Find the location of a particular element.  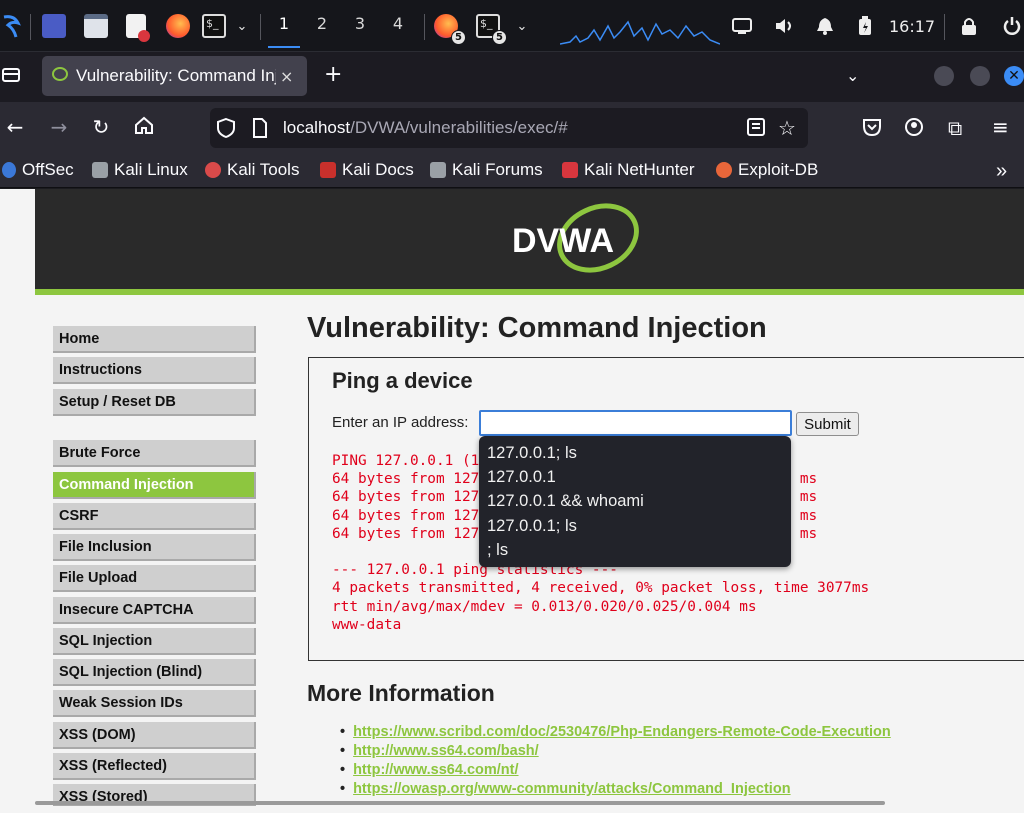

bookmark-kali-nethunter: Kali NetHunter is located at coordinates (628, 170).